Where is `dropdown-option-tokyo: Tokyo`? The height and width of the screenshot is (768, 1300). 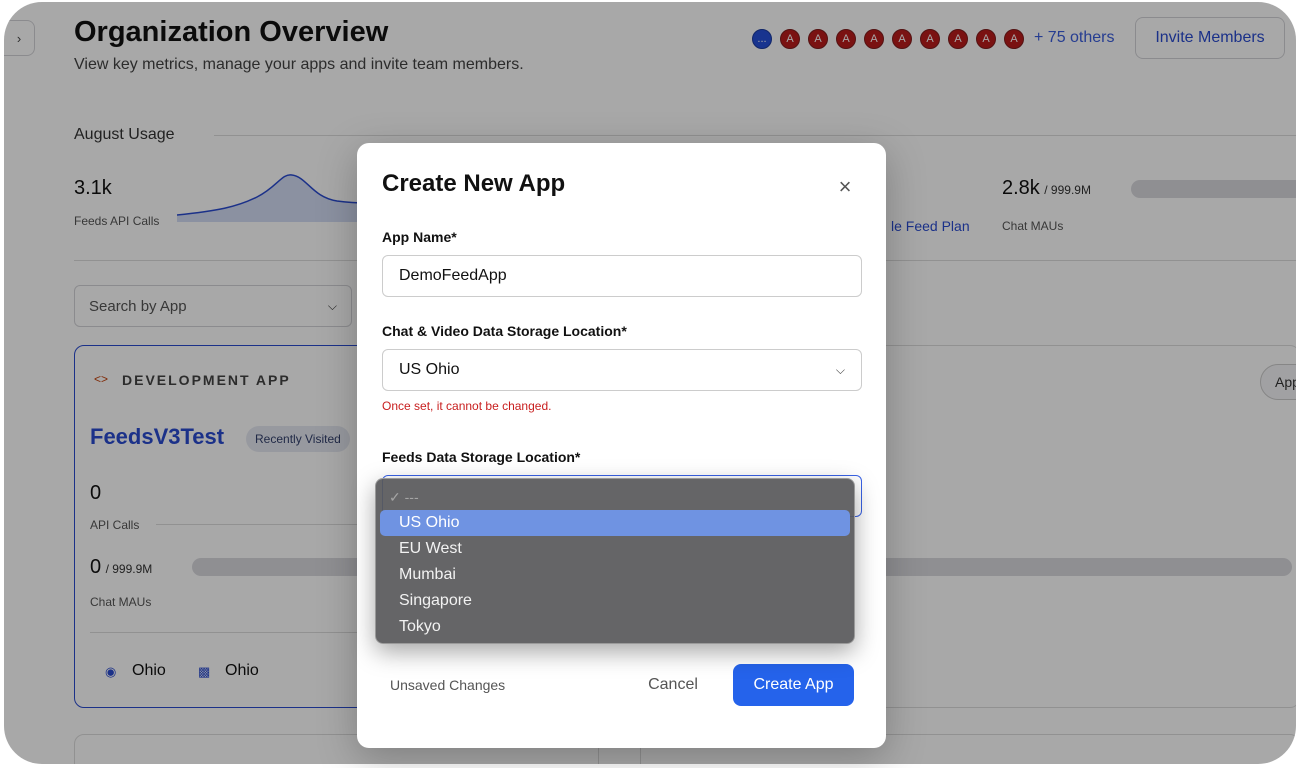
dropdown-option-tokyo: Tokyo is located at coordinates (615, 627).